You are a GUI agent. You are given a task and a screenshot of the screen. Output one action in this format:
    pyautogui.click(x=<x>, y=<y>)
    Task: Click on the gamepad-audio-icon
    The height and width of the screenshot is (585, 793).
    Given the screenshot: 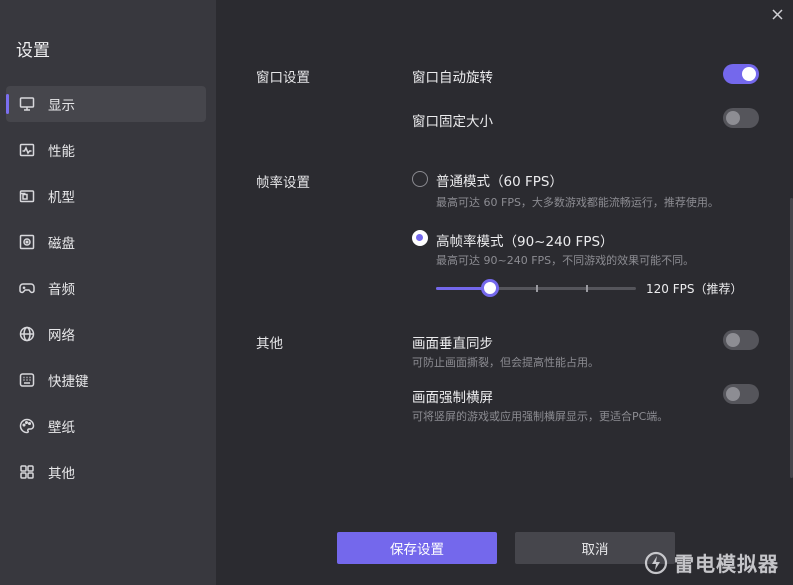 What is the action you would take?
    pyautogui.click(x=27, y=288)
    